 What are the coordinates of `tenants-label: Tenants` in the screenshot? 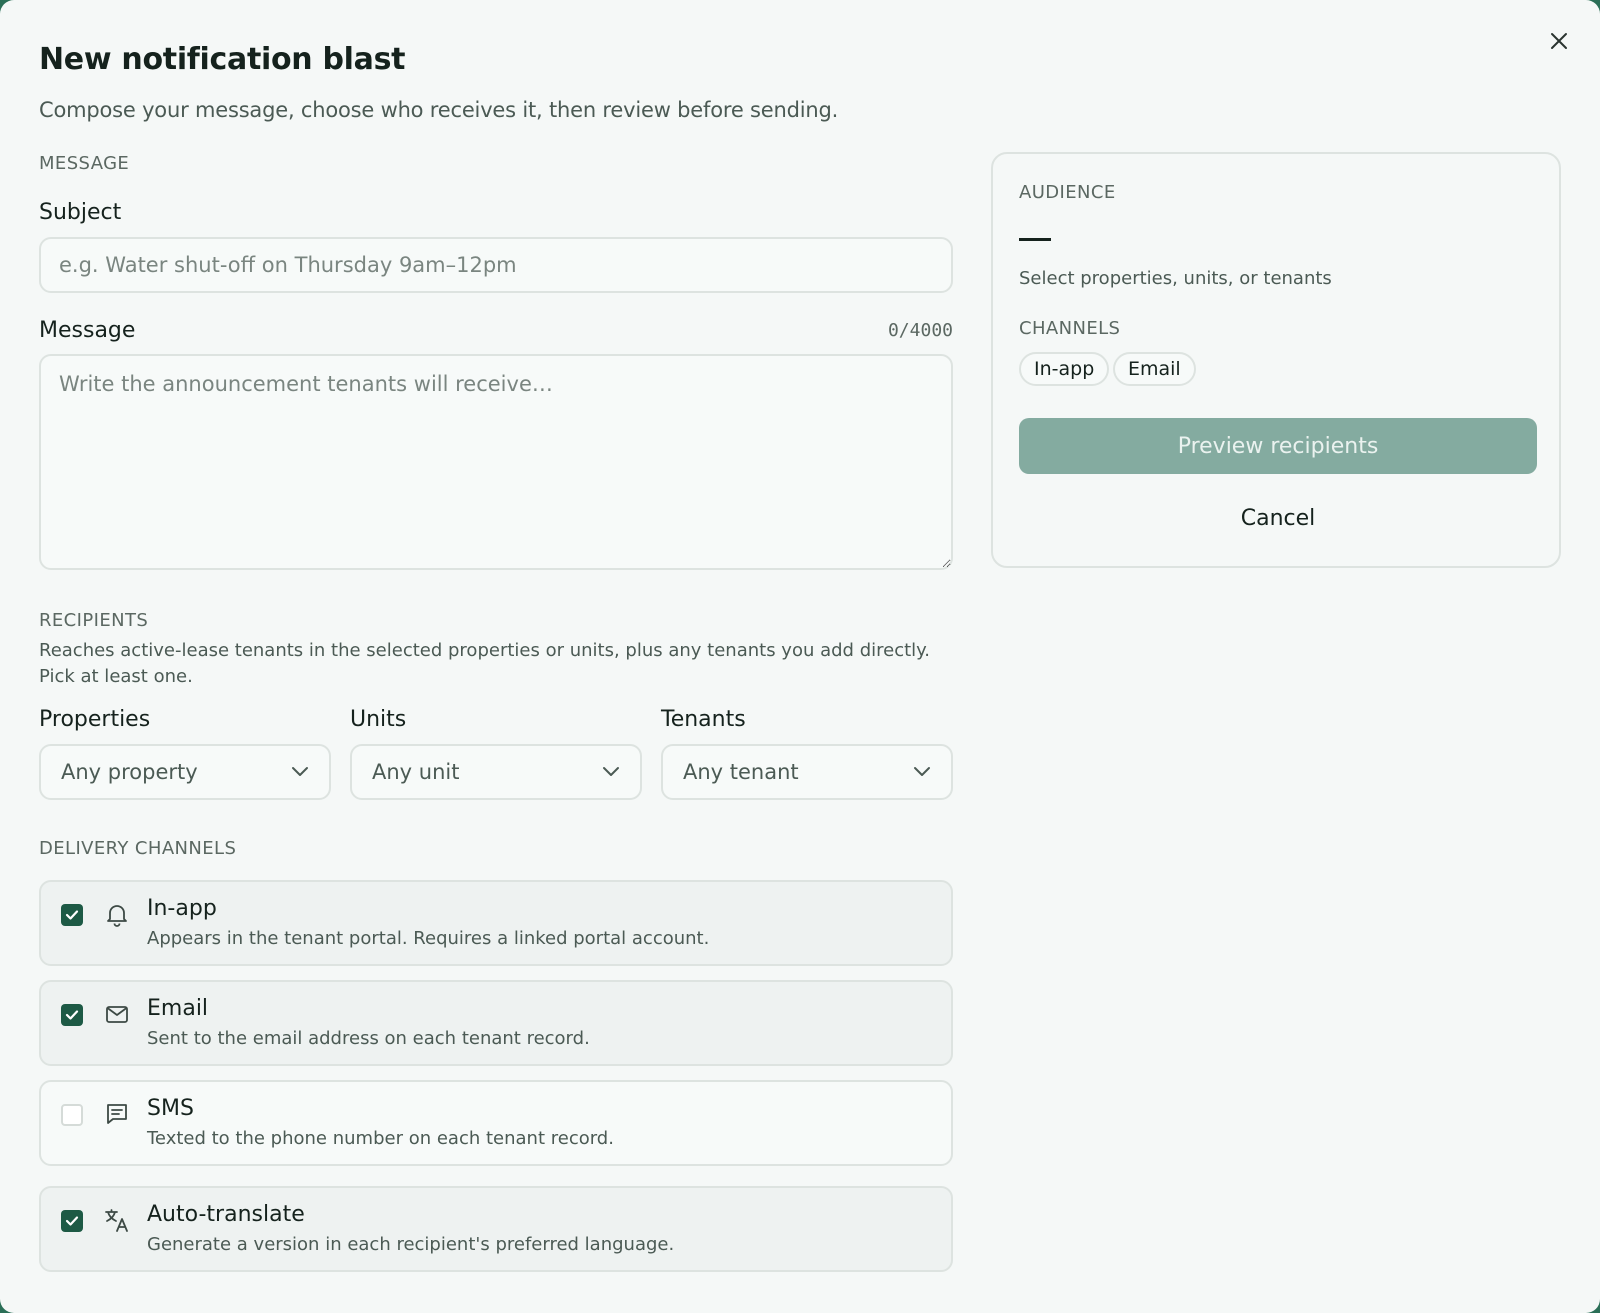 It's located at (703, 719).